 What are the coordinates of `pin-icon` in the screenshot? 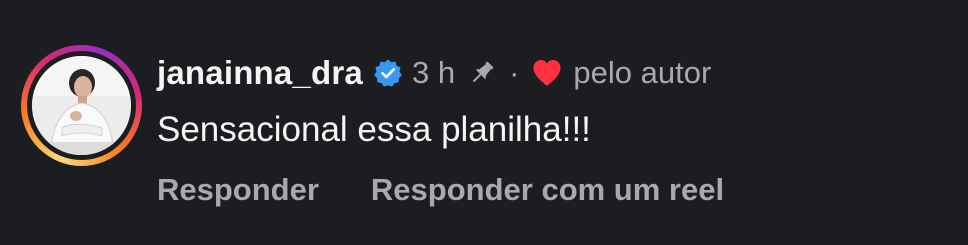 It's located at (482, 73).